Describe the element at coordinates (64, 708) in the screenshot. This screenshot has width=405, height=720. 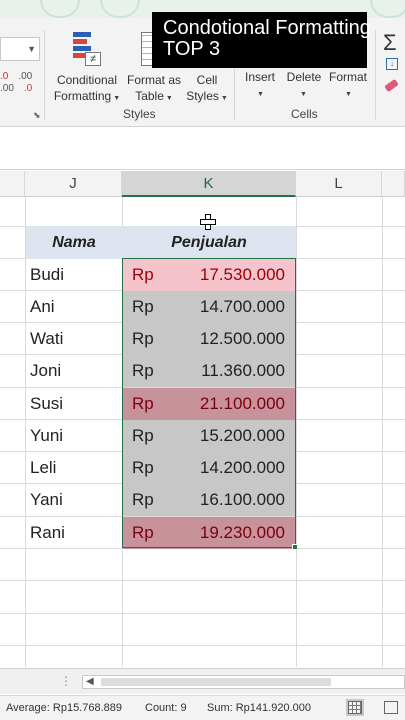
I see `status-average: Average: Rp15.768.889` at that location.